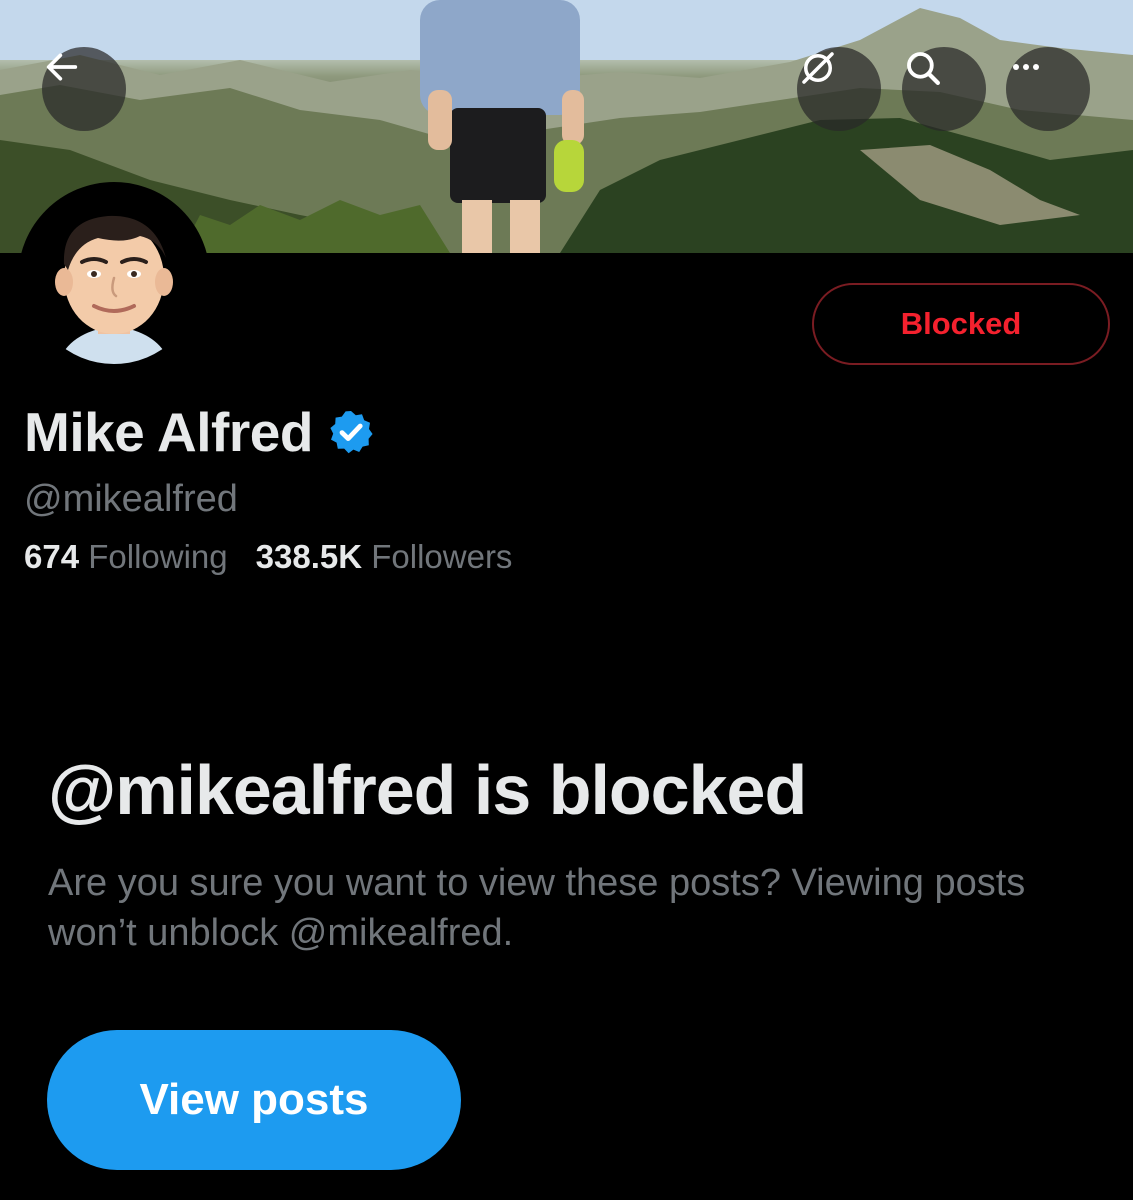  I want to click on following-stat: 674 Following, so click(126, 557).